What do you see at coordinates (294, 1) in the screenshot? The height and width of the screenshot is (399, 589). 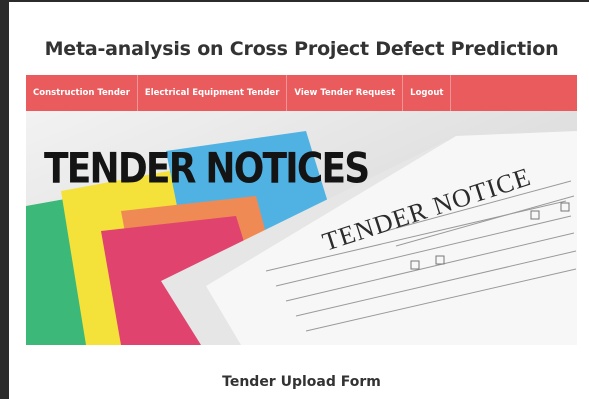 I see `window-top-border` at bounding box center [294, 1].